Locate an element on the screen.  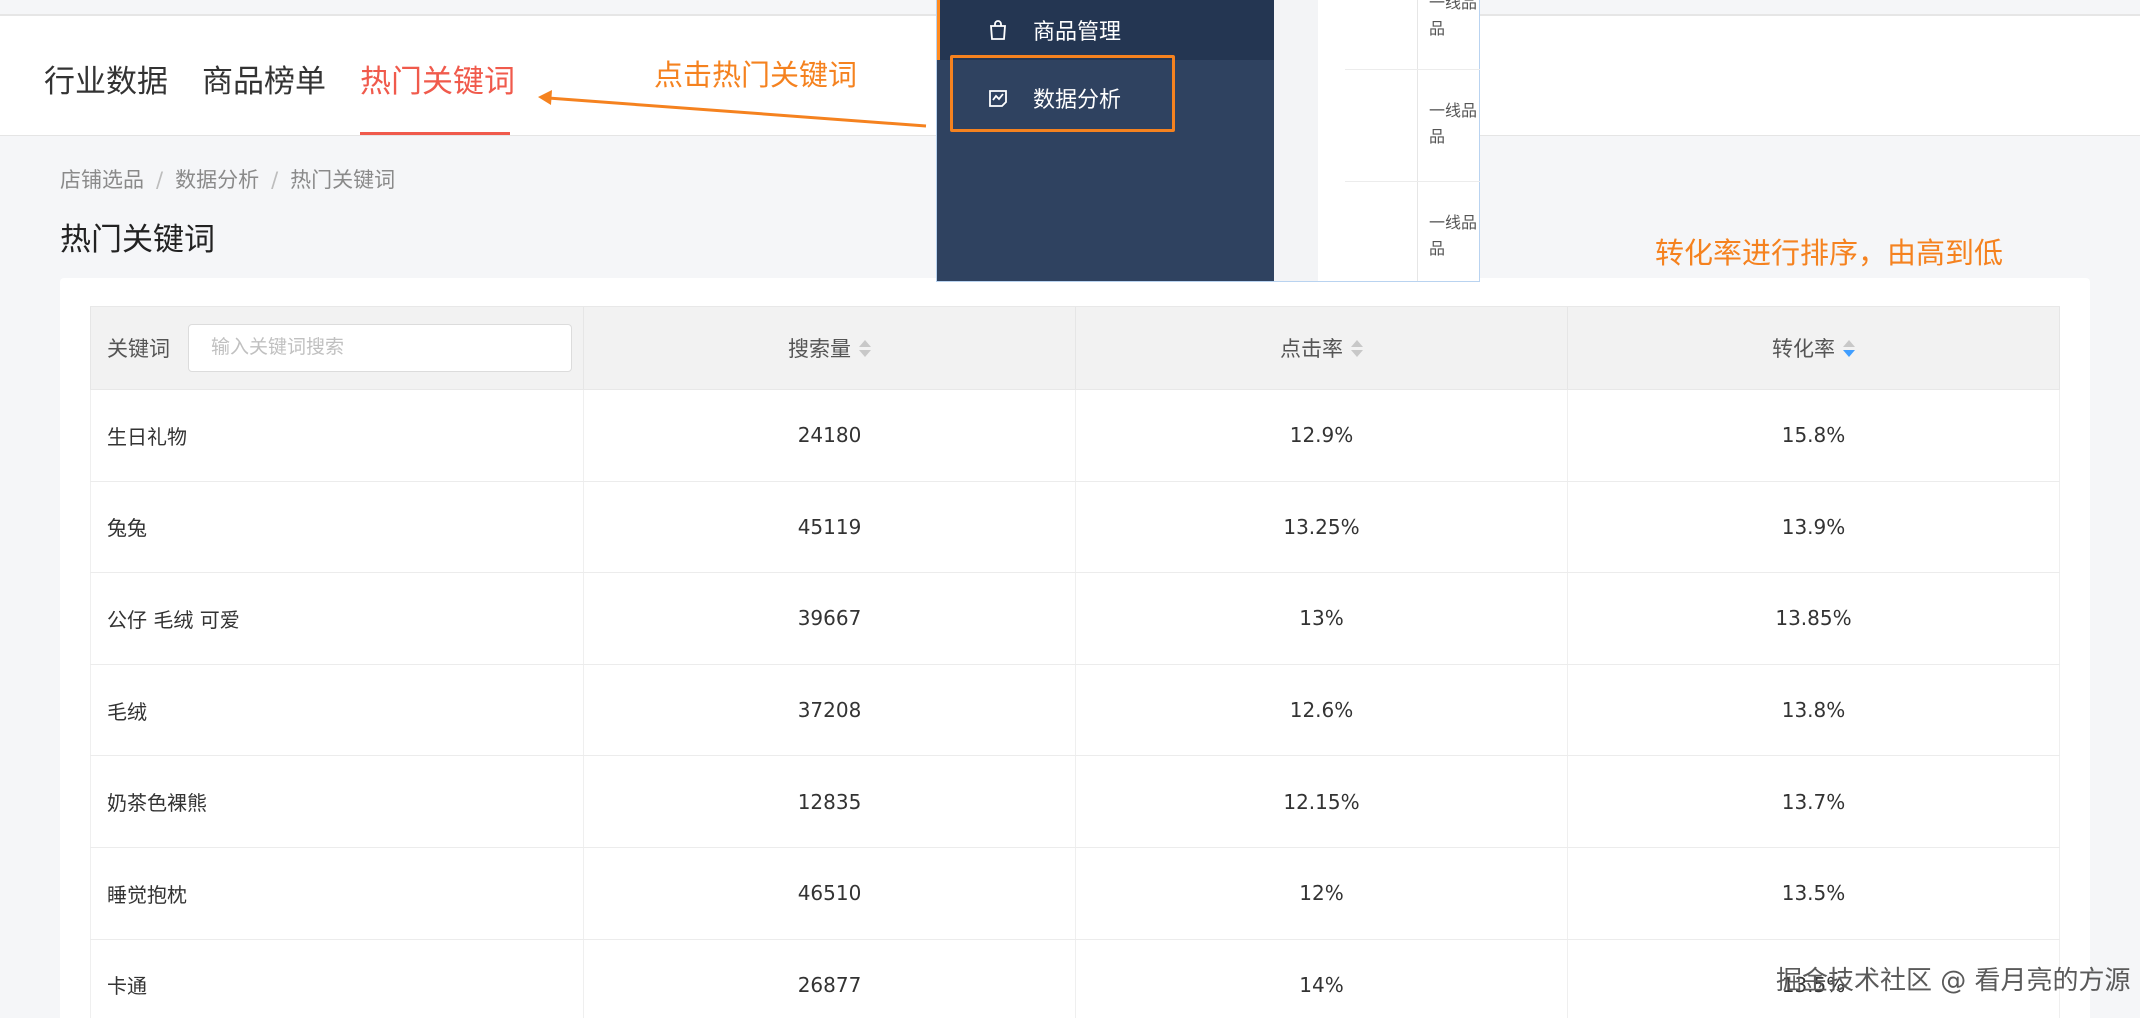
watermark: 掘金技术社区 @ 看月亮的方源 is located at coordinates (1953, 981).